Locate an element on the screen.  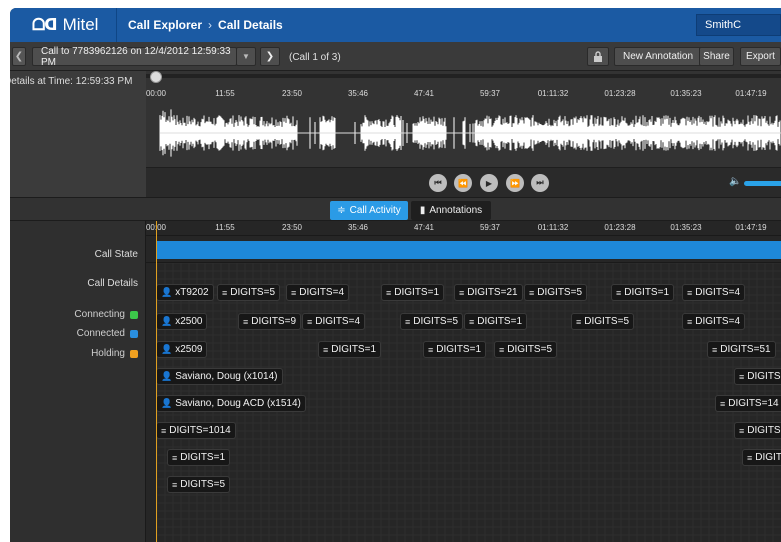
fast-forward-icon: ⏩ is located at coordinates (515, 183).